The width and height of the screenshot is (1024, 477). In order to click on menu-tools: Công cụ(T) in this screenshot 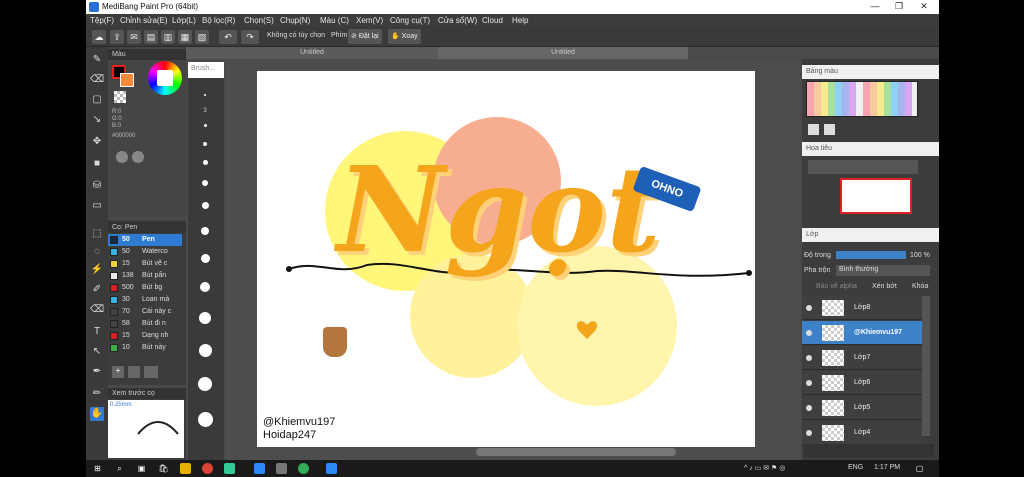, I will do `click(410, 20)`.